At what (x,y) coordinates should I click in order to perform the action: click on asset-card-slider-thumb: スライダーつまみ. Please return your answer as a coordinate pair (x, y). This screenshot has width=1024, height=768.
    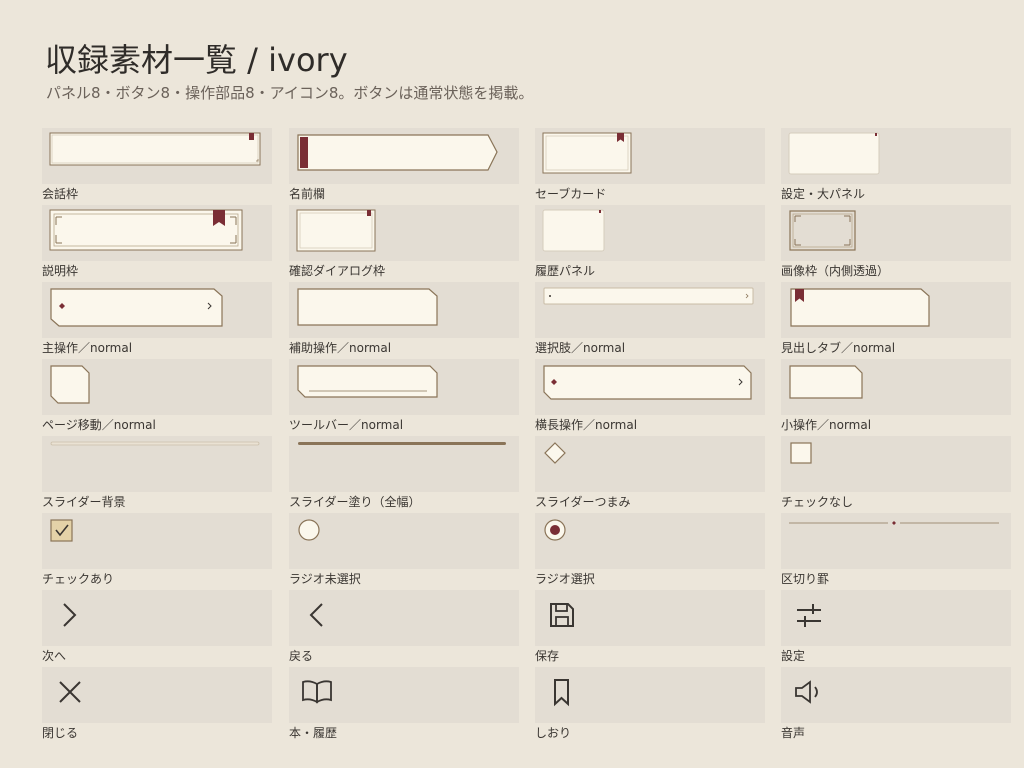
    Looking at the image, I should click on (650, 474).